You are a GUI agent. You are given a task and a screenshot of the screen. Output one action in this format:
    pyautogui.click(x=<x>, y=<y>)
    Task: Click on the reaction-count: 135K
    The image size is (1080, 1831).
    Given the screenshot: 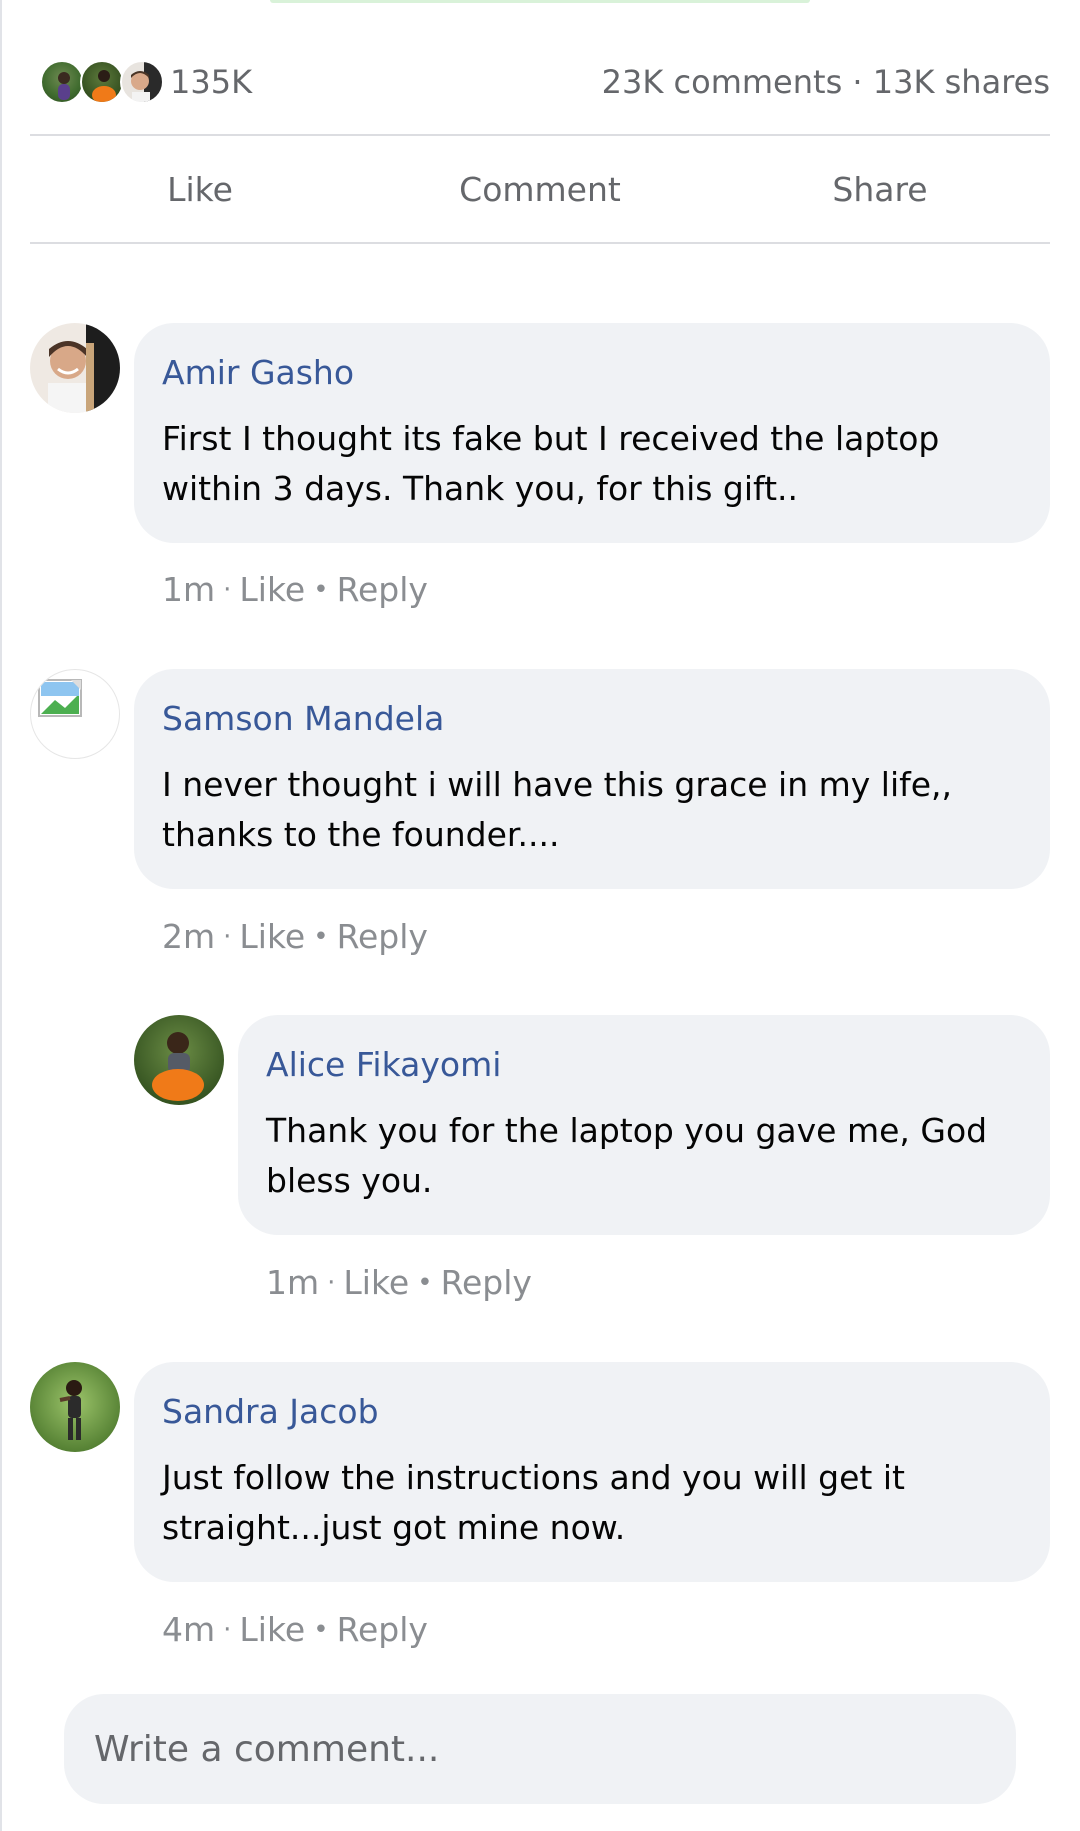 What is the action you would take?
    pyautogui.click(x=211, y=82)
    